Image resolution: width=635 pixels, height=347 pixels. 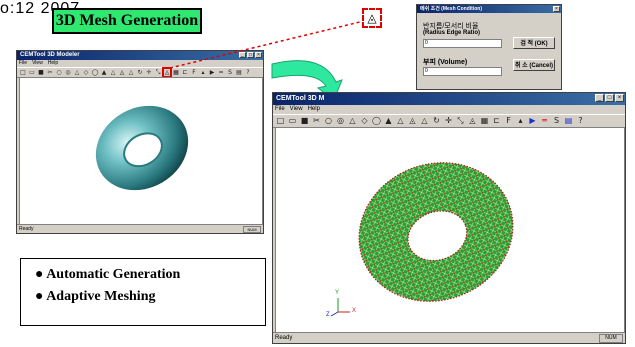 What do you see at coordinates (508, 121) in the screenshot?
I see `font-icon: F` at bounding box center [508, 121].